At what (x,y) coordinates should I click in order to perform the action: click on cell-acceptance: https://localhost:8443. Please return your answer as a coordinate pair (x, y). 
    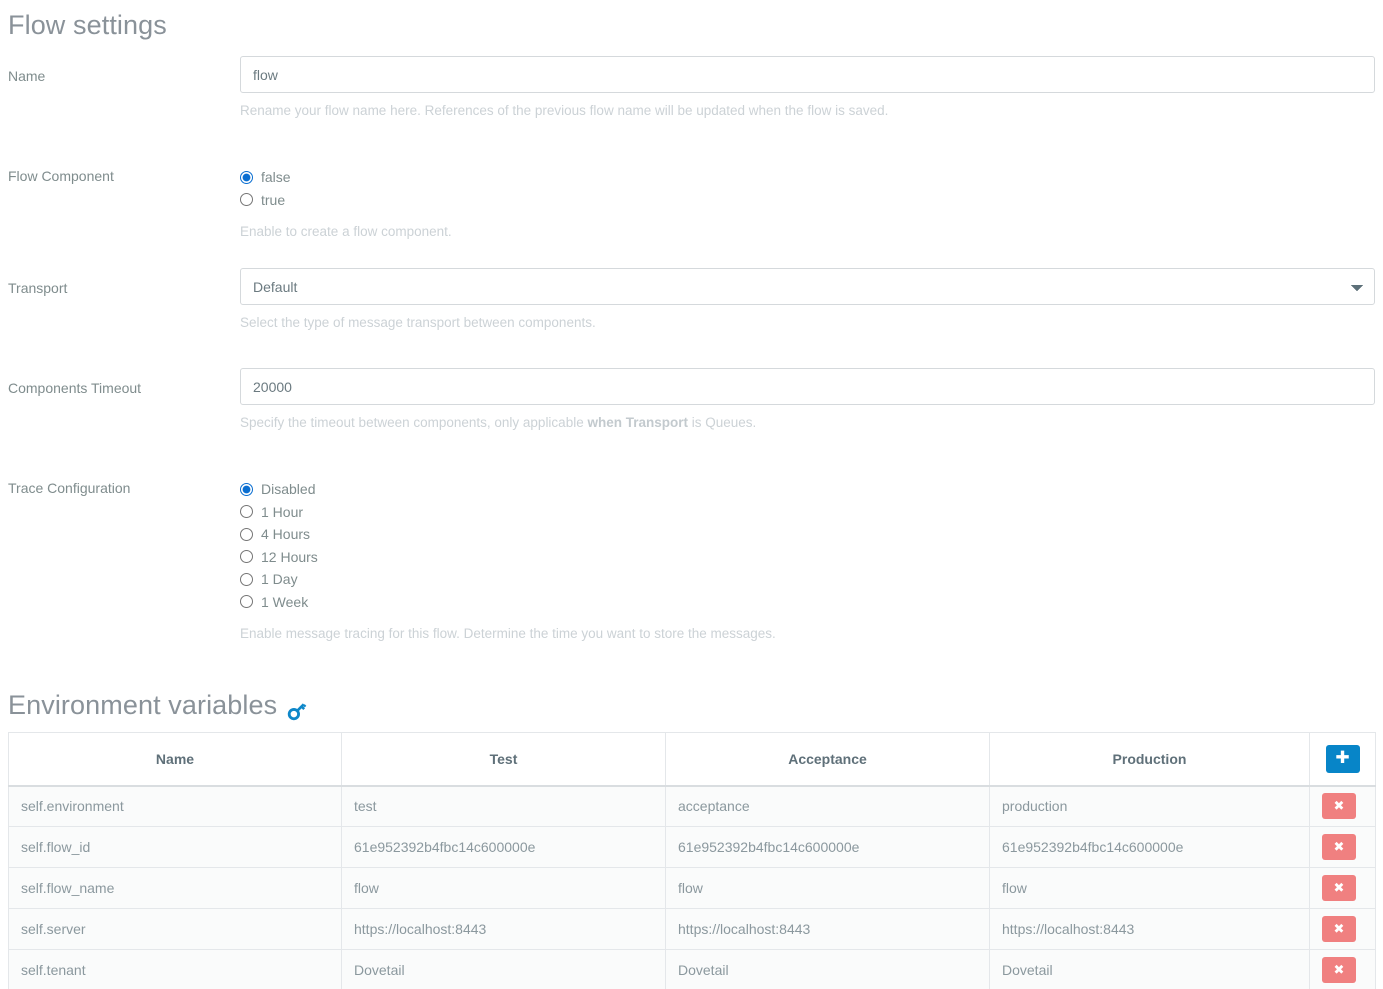
    Looking at the image, I should click on (827, 929).